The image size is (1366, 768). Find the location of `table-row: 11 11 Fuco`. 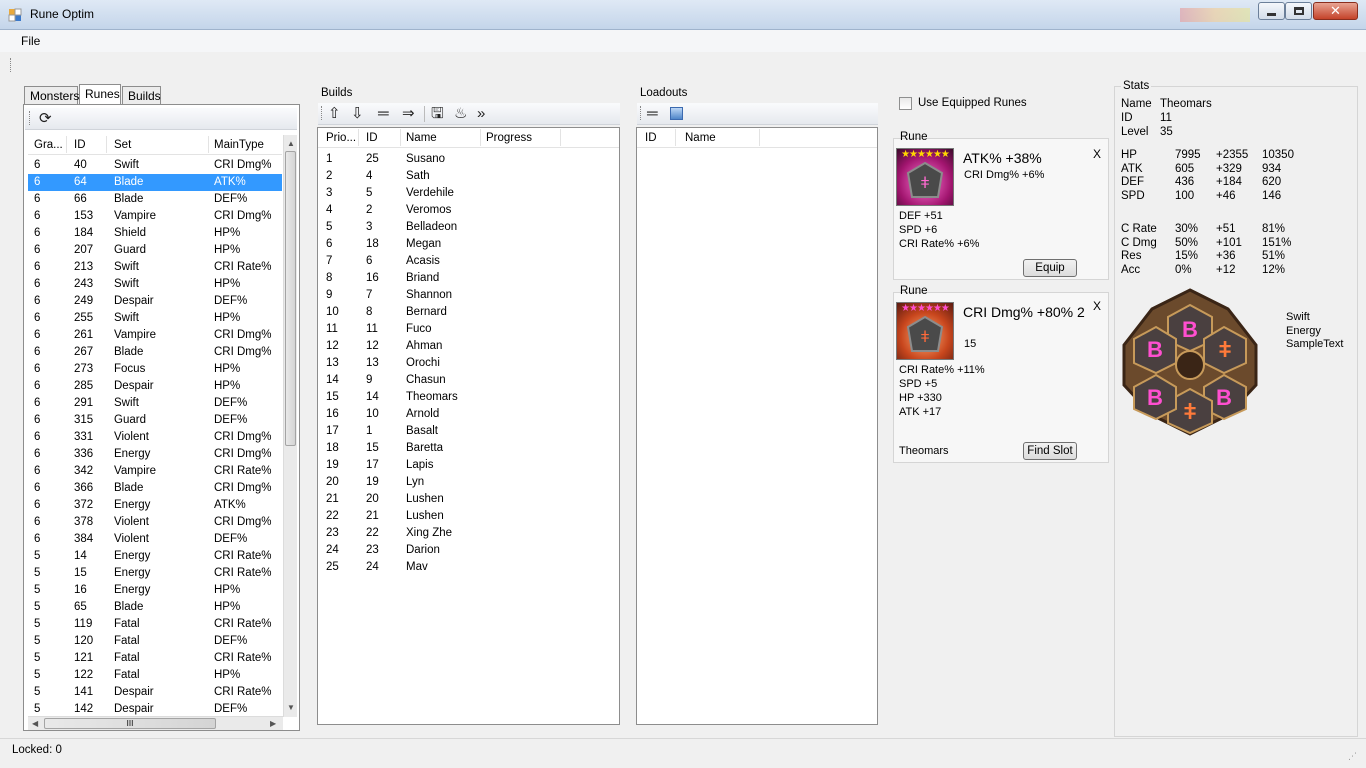

table-row: 11 11 Fuco is located at coordinates (468, 329).